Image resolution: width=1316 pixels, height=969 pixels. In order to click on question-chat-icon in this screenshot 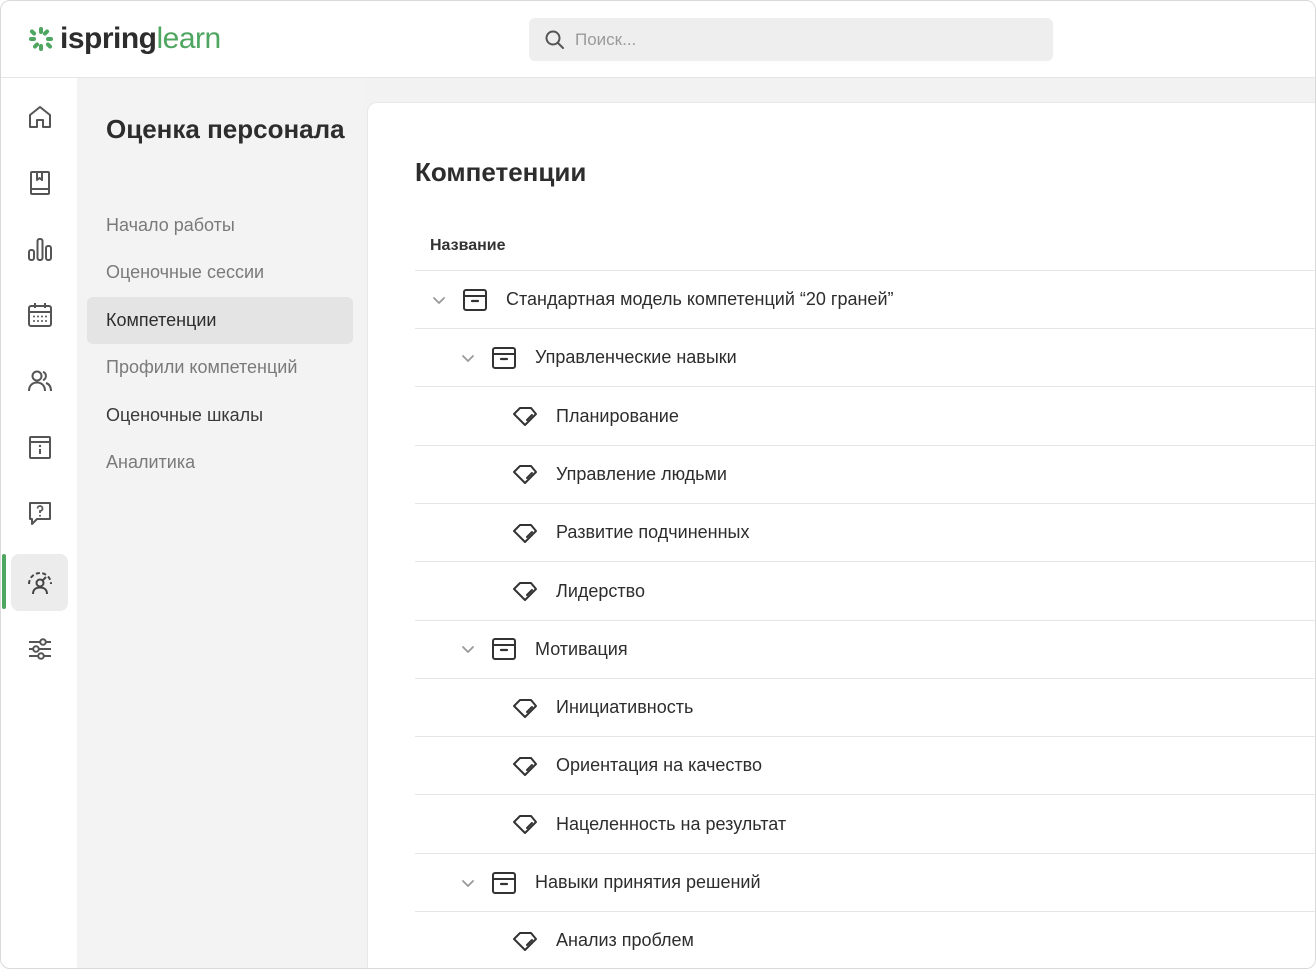, I will do `click(39, 513)`.